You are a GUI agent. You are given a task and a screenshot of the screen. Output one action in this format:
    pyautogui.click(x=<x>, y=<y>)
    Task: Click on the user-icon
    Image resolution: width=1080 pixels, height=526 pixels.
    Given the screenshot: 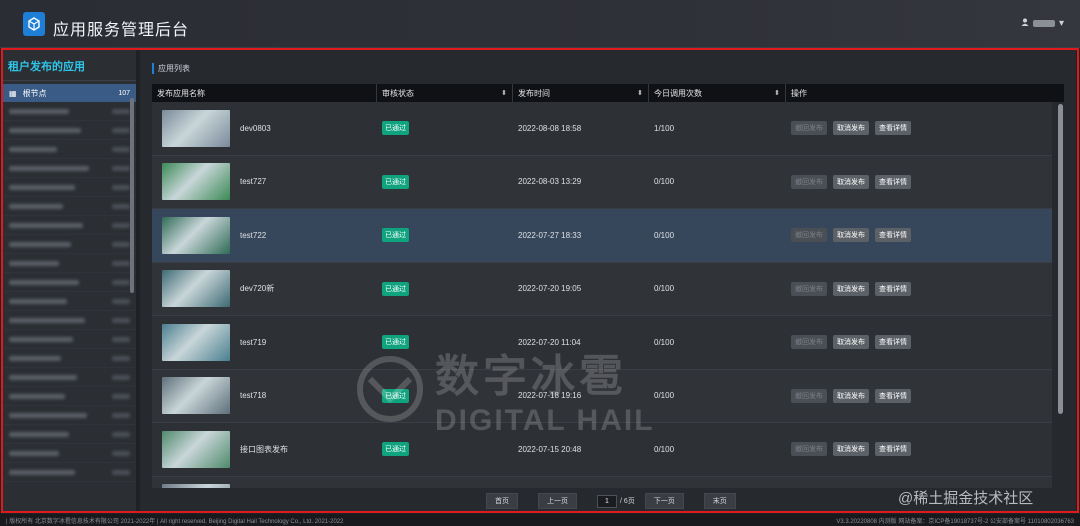 What is the action you would take?
    pyautogui.click(x=1025, y=23)
    